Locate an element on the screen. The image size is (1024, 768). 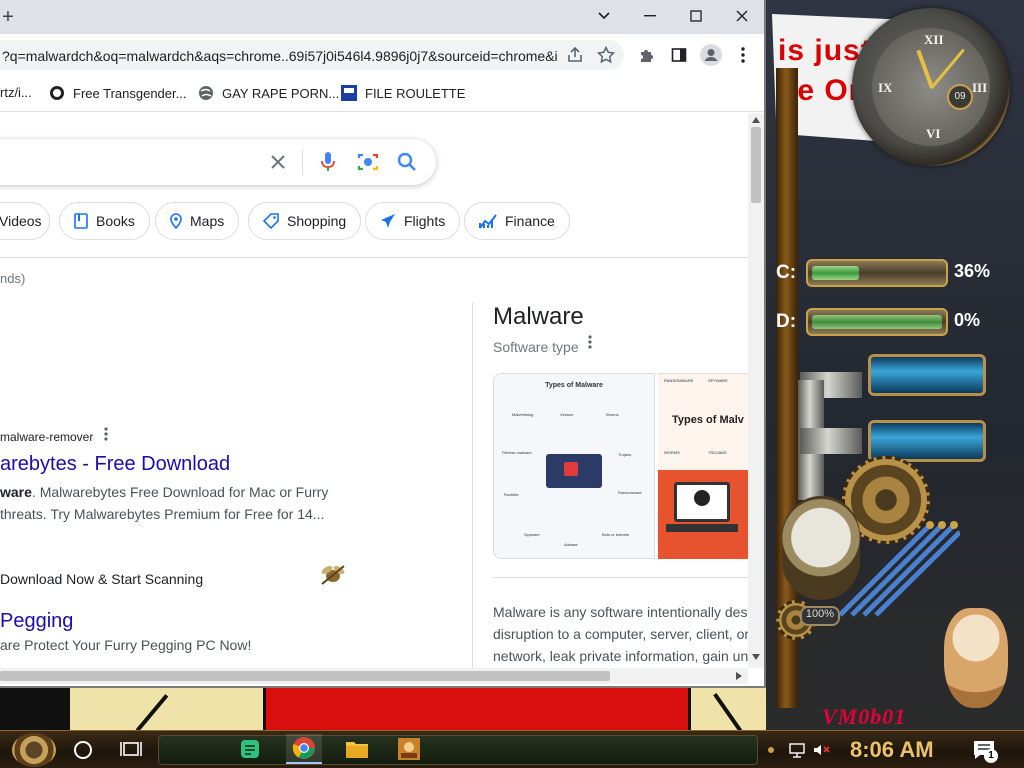
network-icon is located at coordinates (797, 750).